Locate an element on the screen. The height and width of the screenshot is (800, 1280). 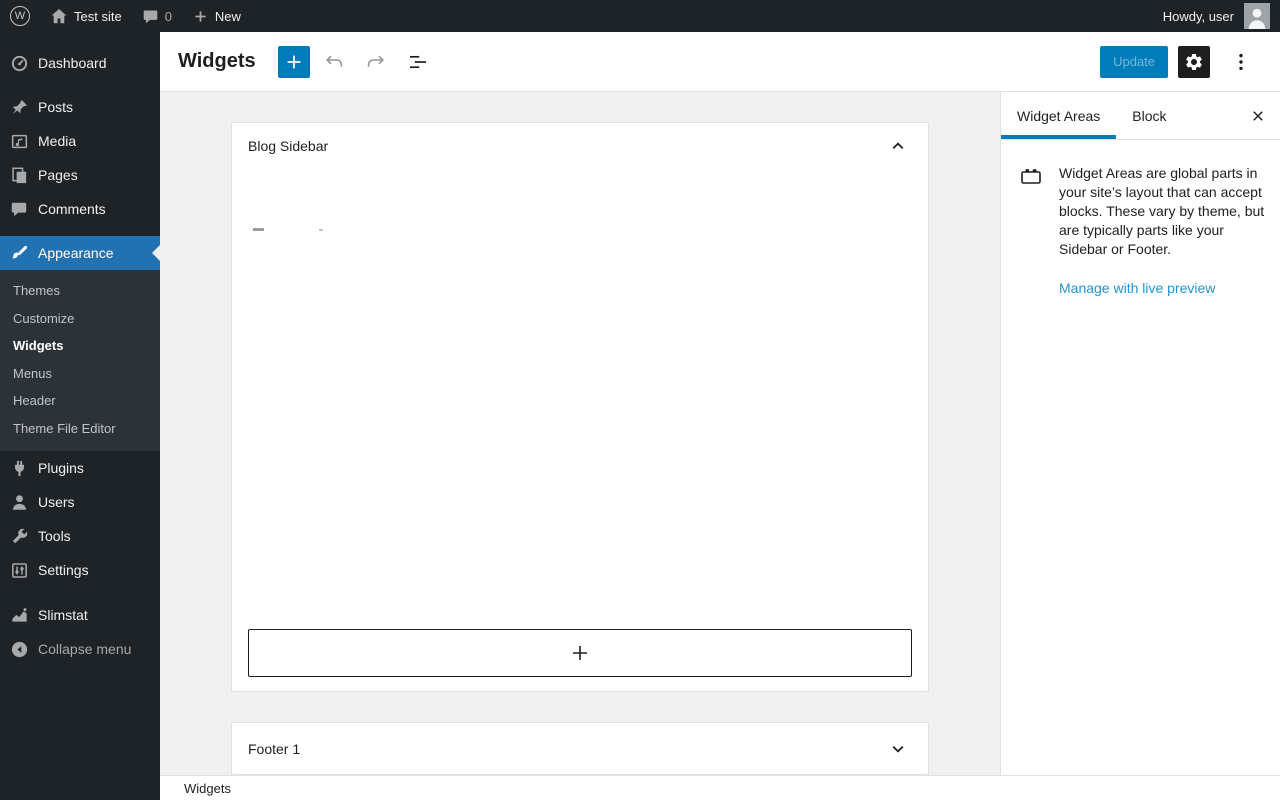
chevron-up-icon is located at coordinates (898, 146).